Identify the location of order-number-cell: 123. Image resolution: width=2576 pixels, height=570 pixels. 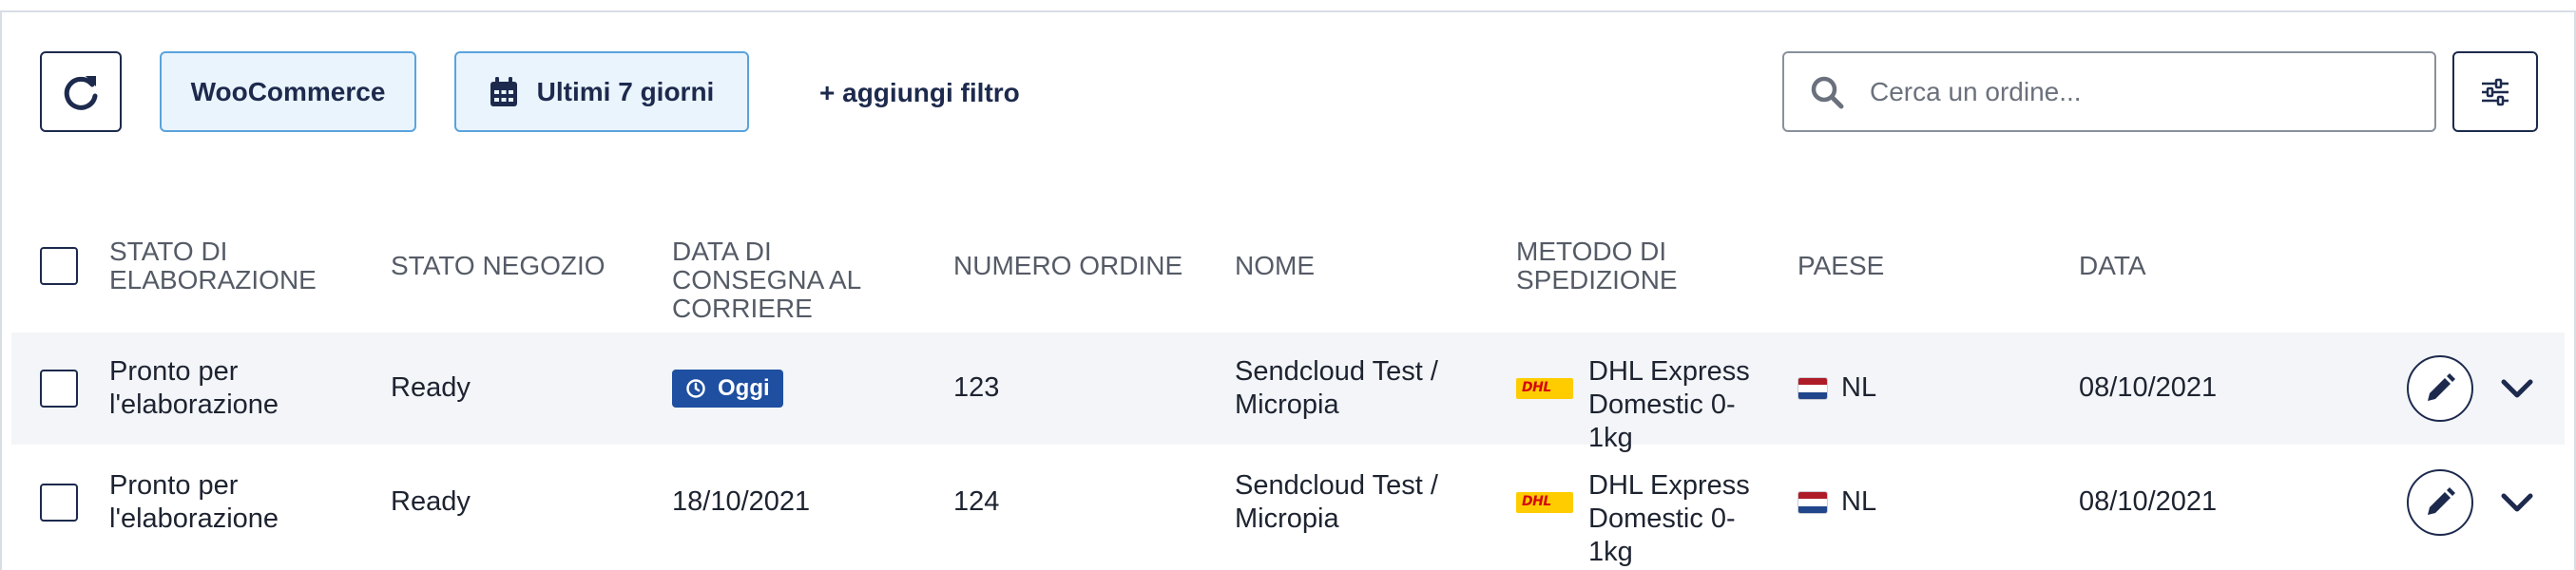
(977, 387).